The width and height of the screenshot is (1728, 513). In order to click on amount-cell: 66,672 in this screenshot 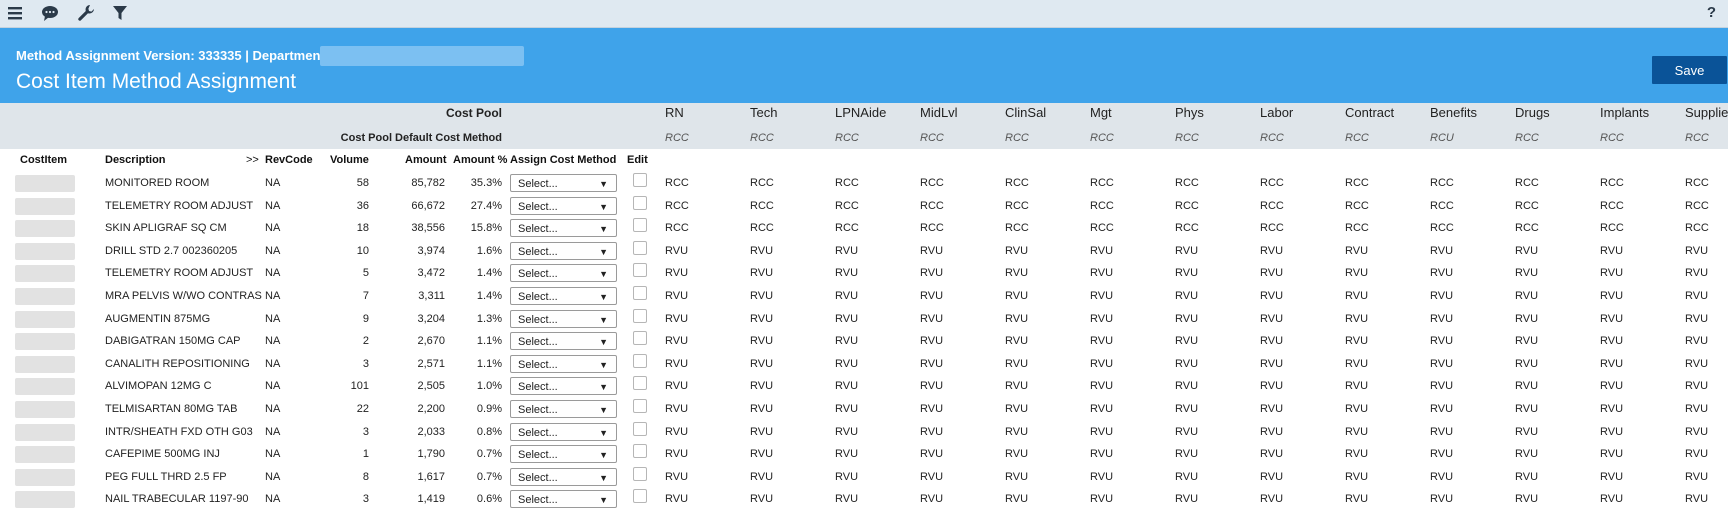, I will do `click(428, 205)`.